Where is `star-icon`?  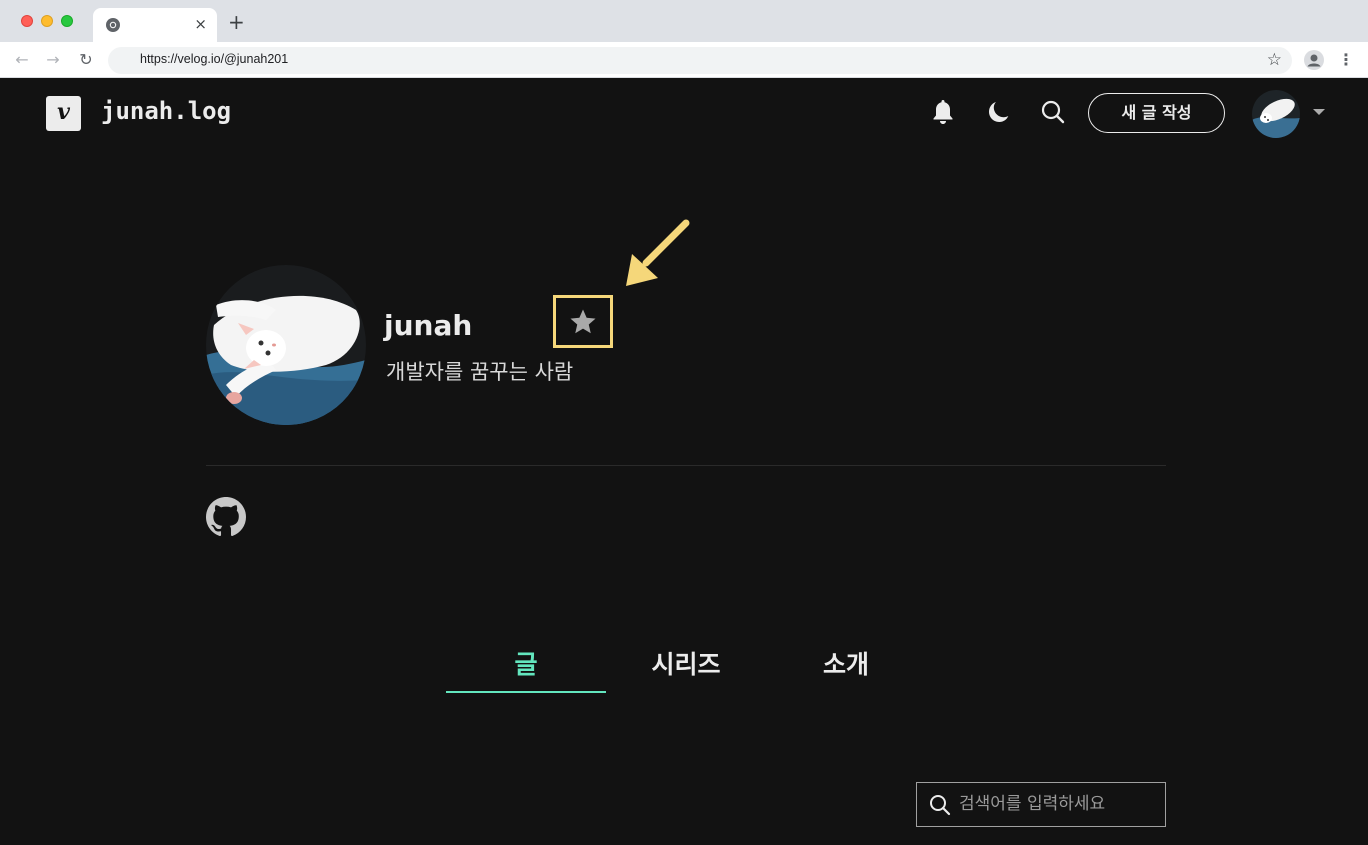 star-icon is located at coordinates (583, 322).